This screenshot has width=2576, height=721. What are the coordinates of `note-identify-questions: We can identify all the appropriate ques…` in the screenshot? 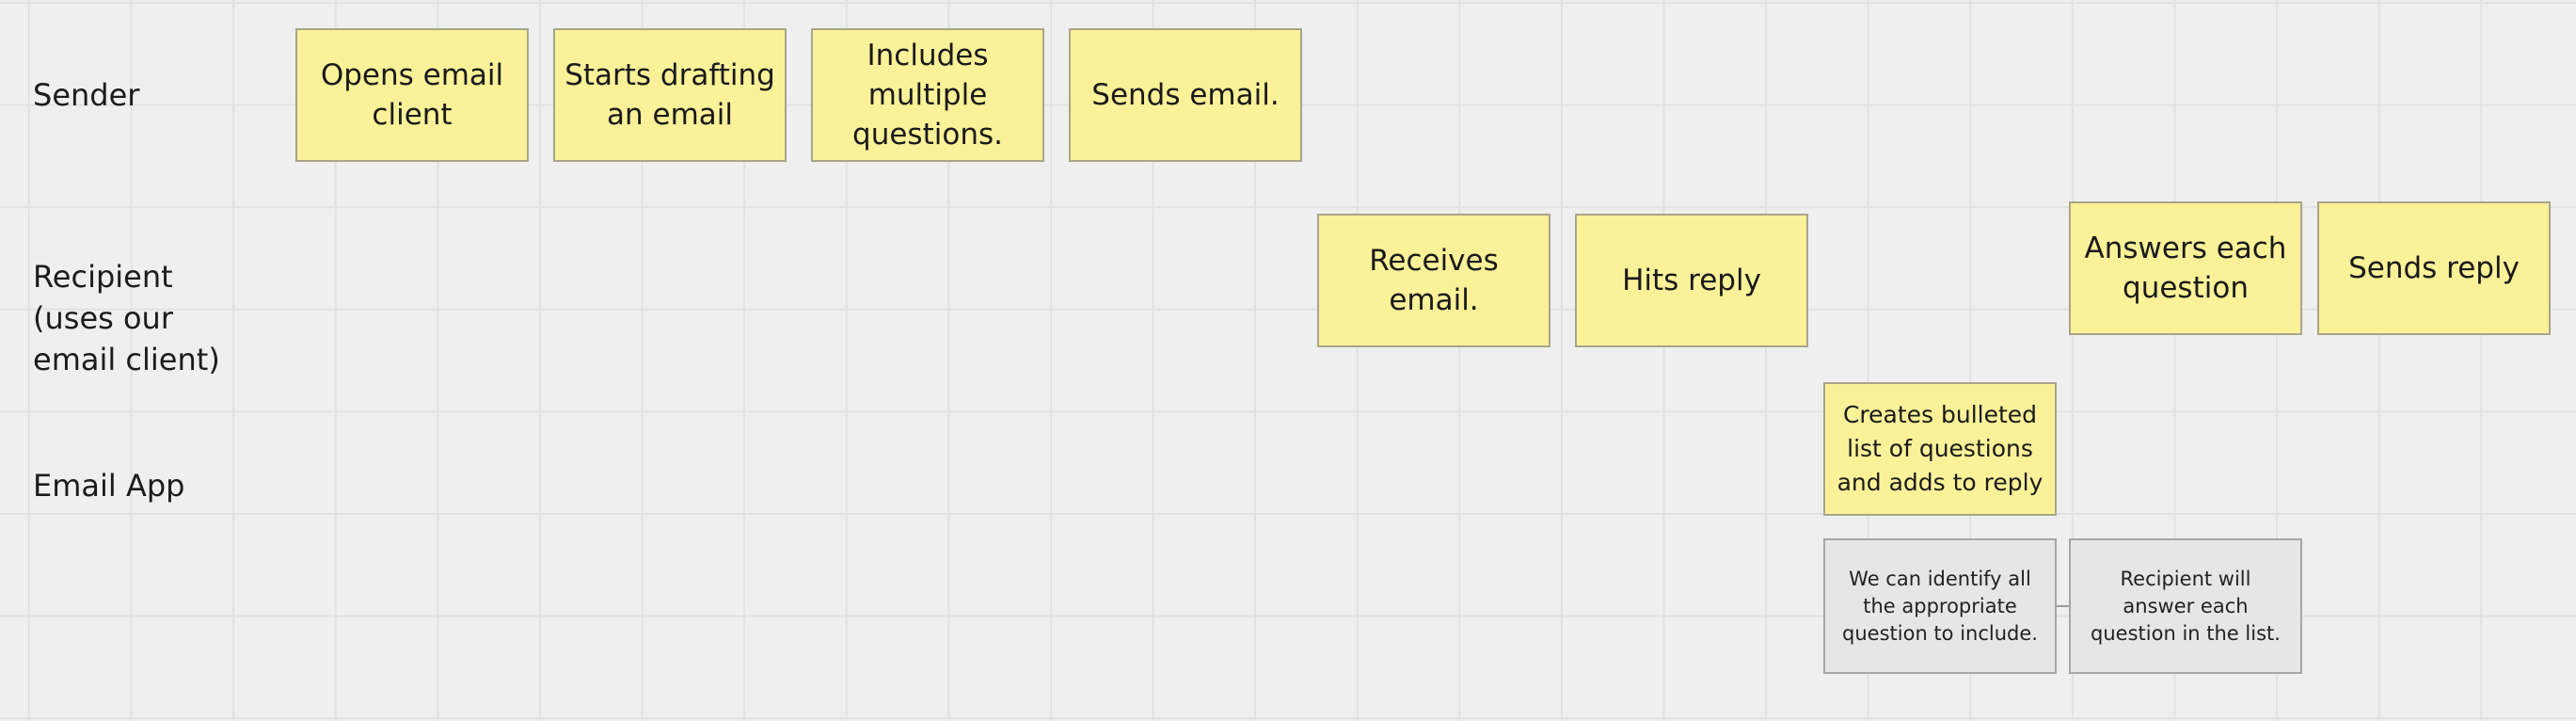 It's located at (1940, 606).